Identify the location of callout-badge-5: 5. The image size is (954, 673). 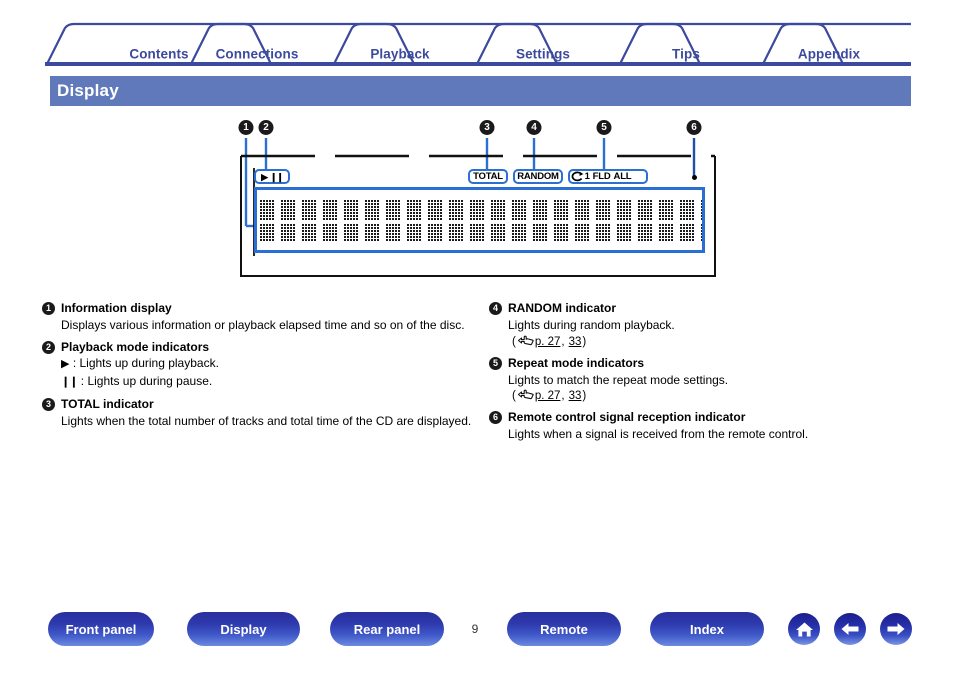
(604, 127).